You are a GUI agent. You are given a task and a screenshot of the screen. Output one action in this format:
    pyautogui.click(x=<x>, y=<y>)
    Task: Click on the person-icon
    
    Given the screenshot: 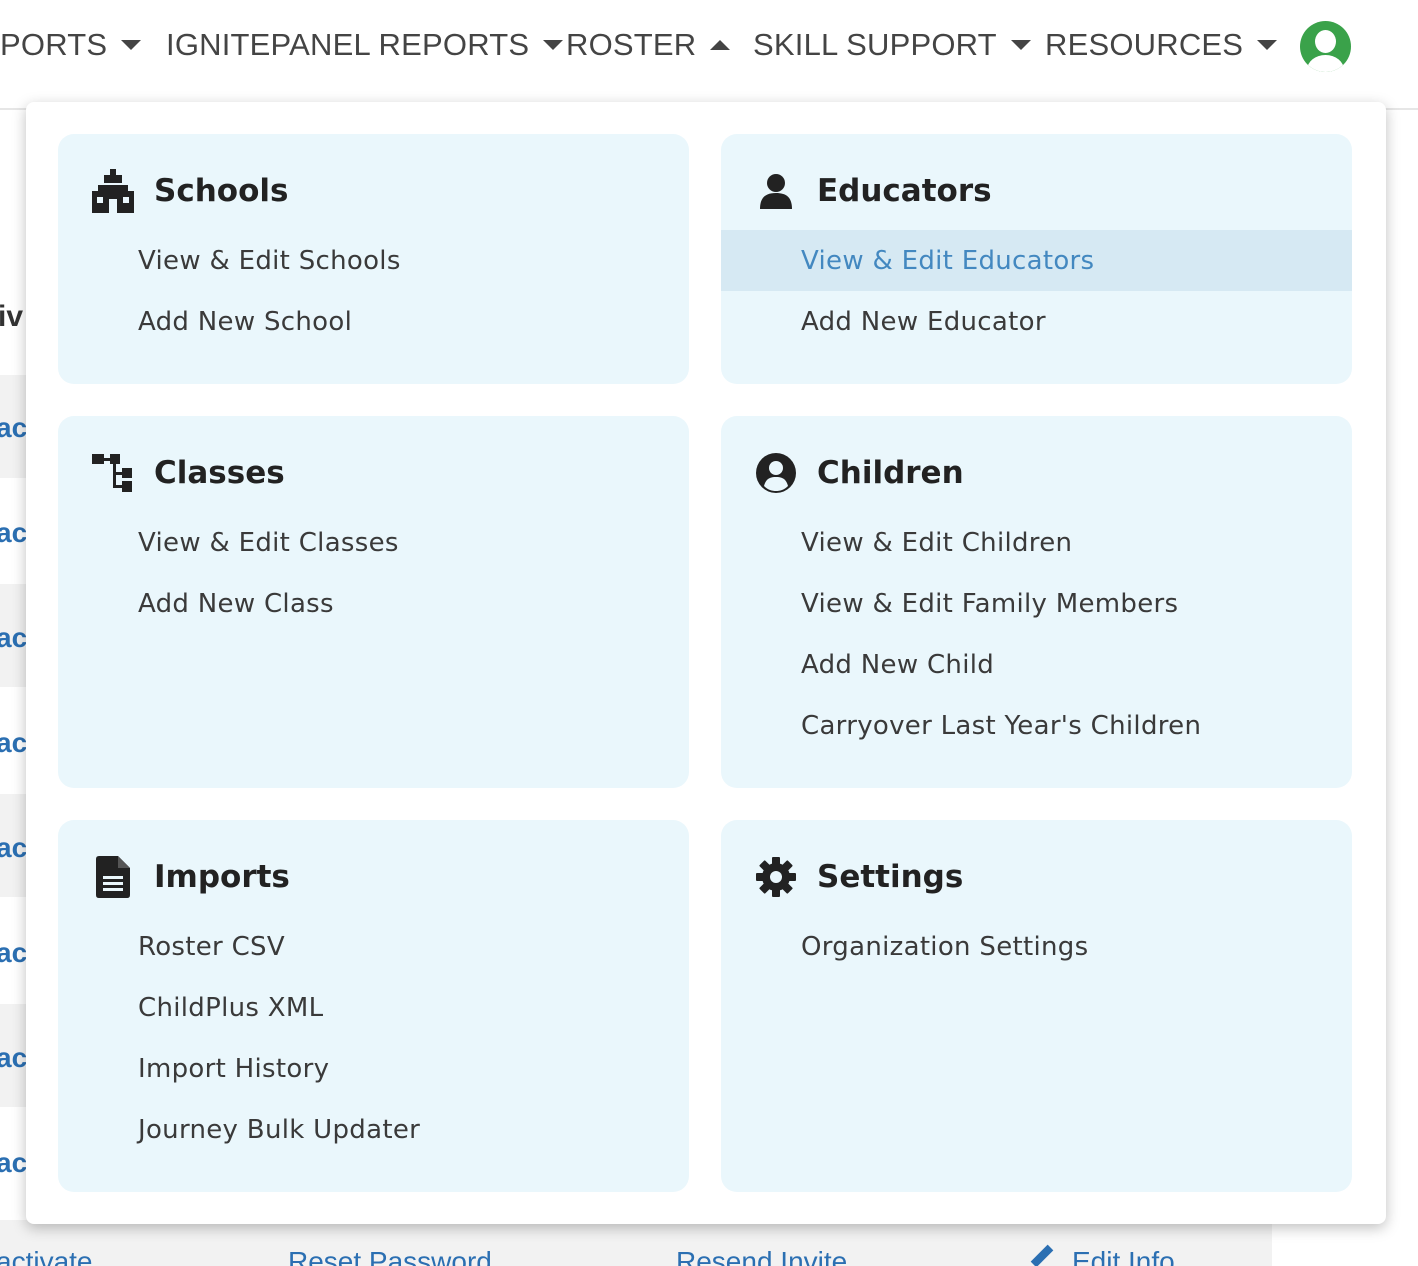 What is the action you would take?
    pyautogui.click(x=776, y=191)
    